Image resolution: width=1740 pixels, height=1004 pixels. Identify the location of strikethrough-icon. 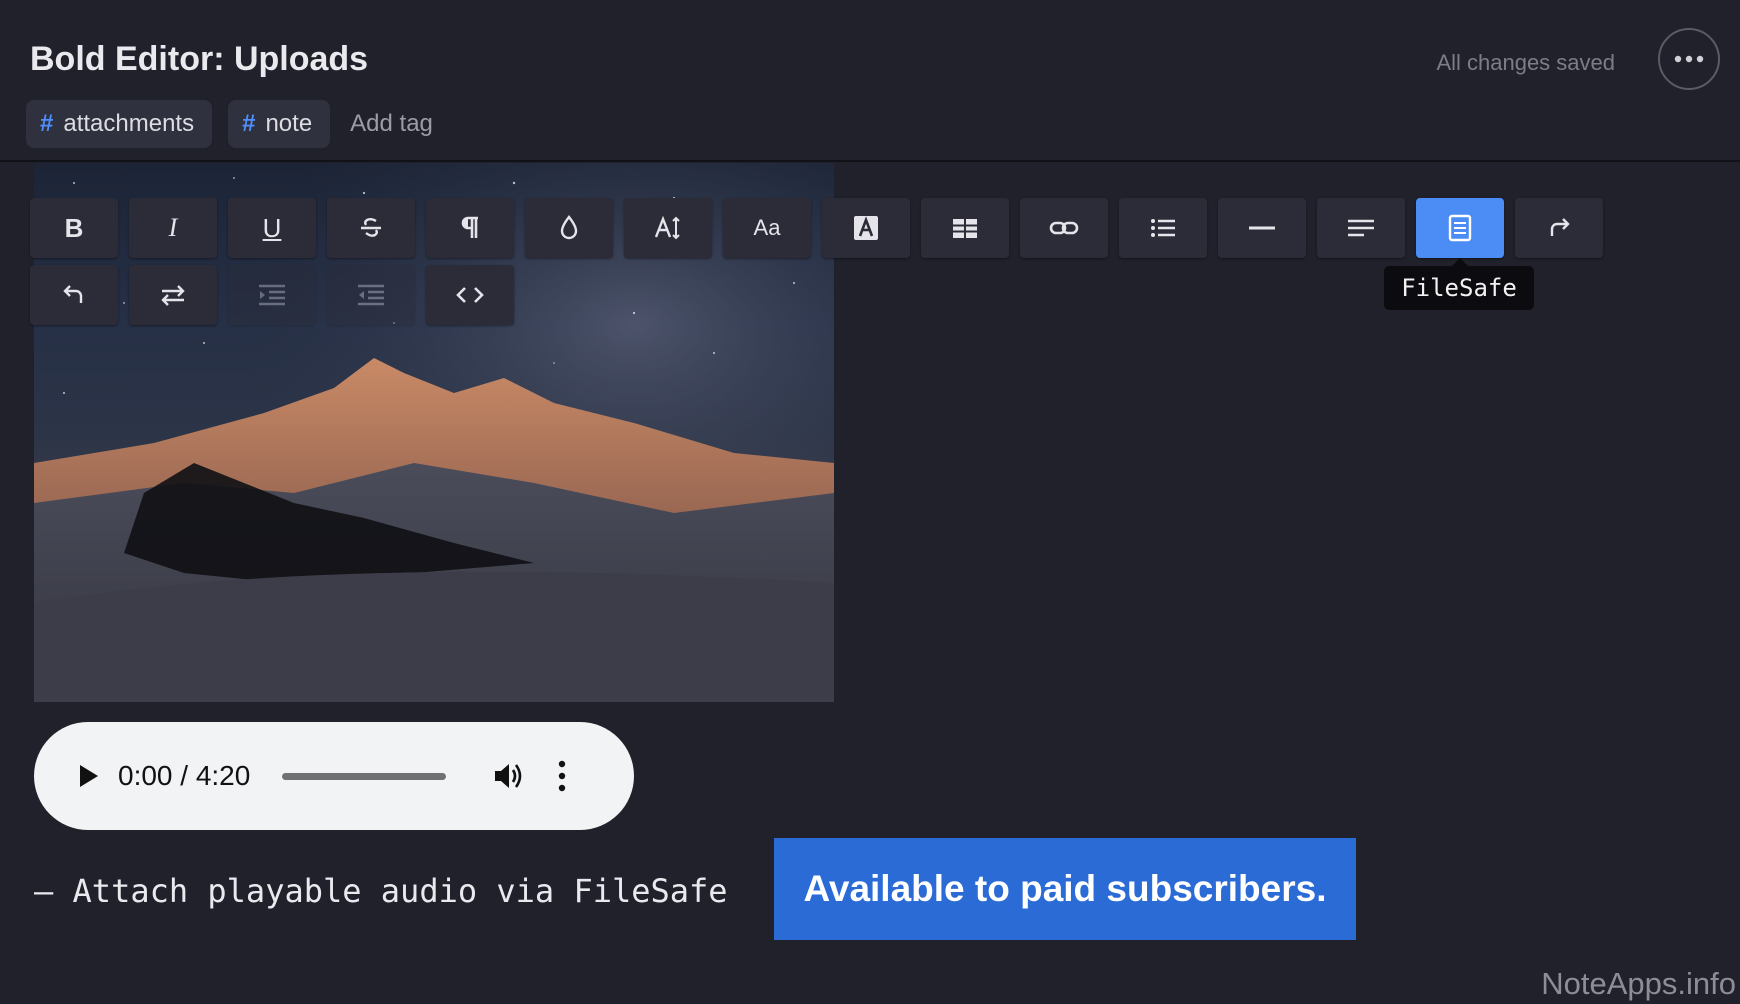
(371, 227).